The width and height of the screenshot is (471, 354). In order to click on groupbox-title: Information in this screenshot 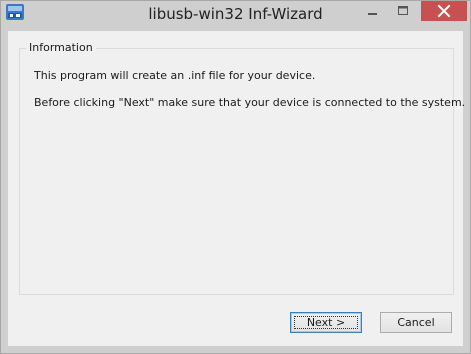, I will do `click(61, 48)`.